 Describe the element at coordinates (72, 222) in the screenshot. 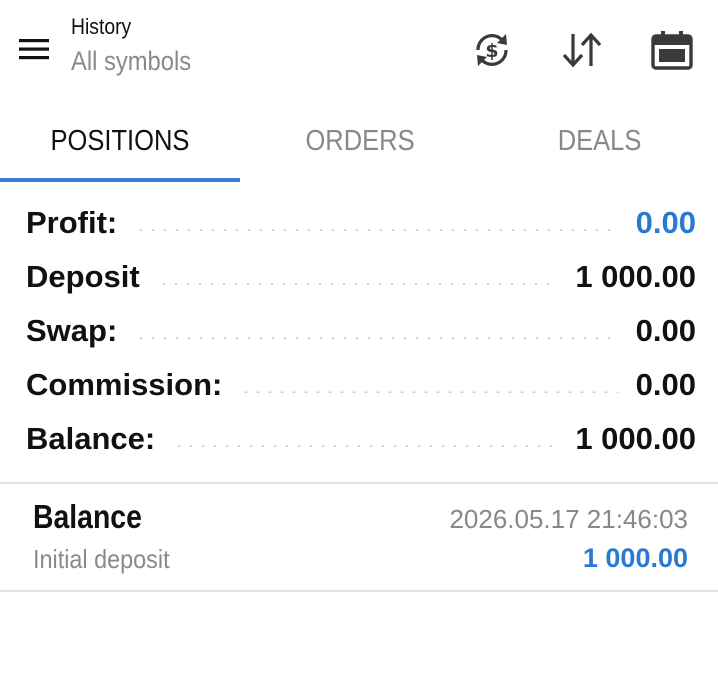

I see `summary-label: Profit:` at that location.